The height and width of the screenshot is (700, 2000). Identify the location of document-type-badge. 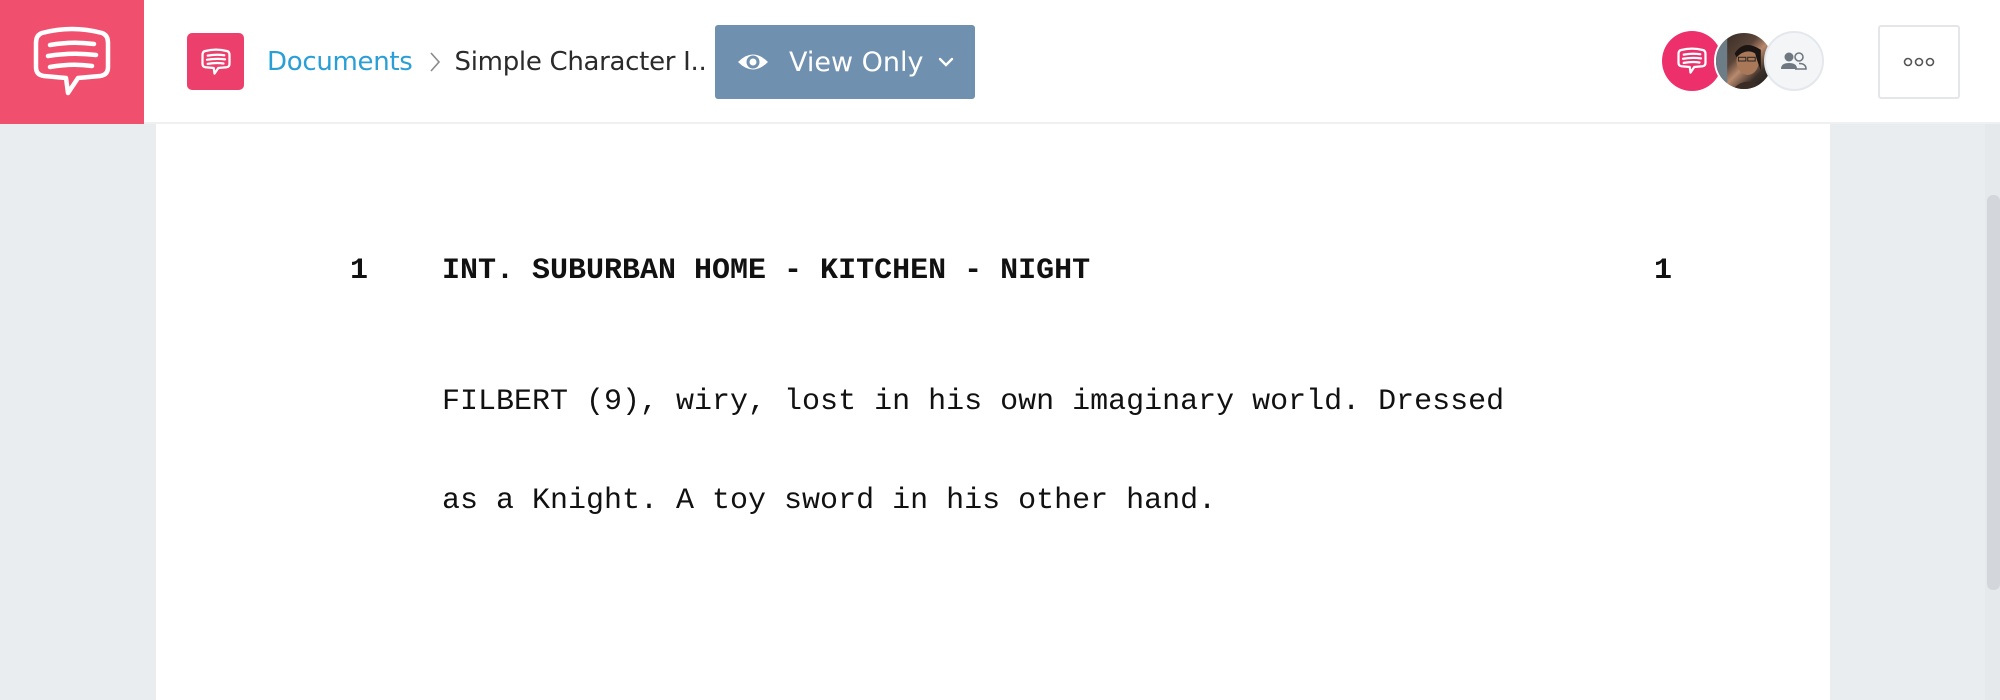
(215, 61).